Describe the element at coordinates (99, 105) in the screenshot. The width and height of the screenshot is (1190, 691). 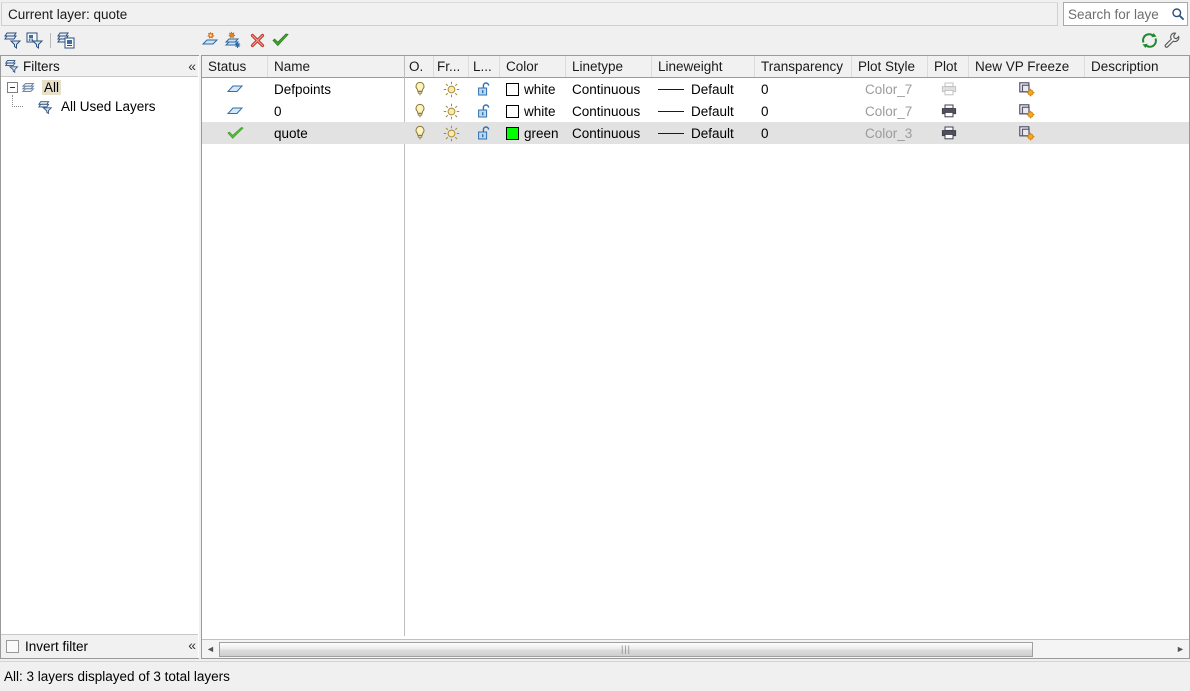
I see `filter-tree-item-all-used-layers: All Used Layers` at that location.